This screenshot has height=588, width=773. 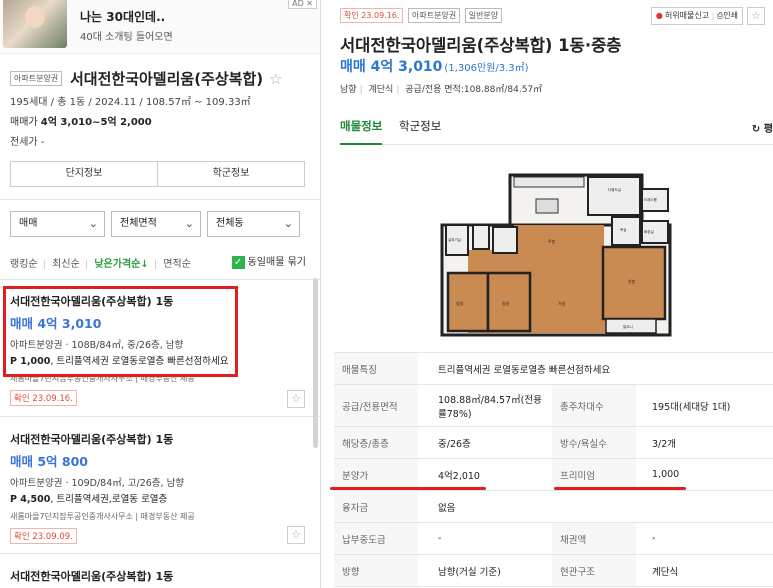 I want to click on info-row-loan: 융자금 없음, so click(x=553, y=507).